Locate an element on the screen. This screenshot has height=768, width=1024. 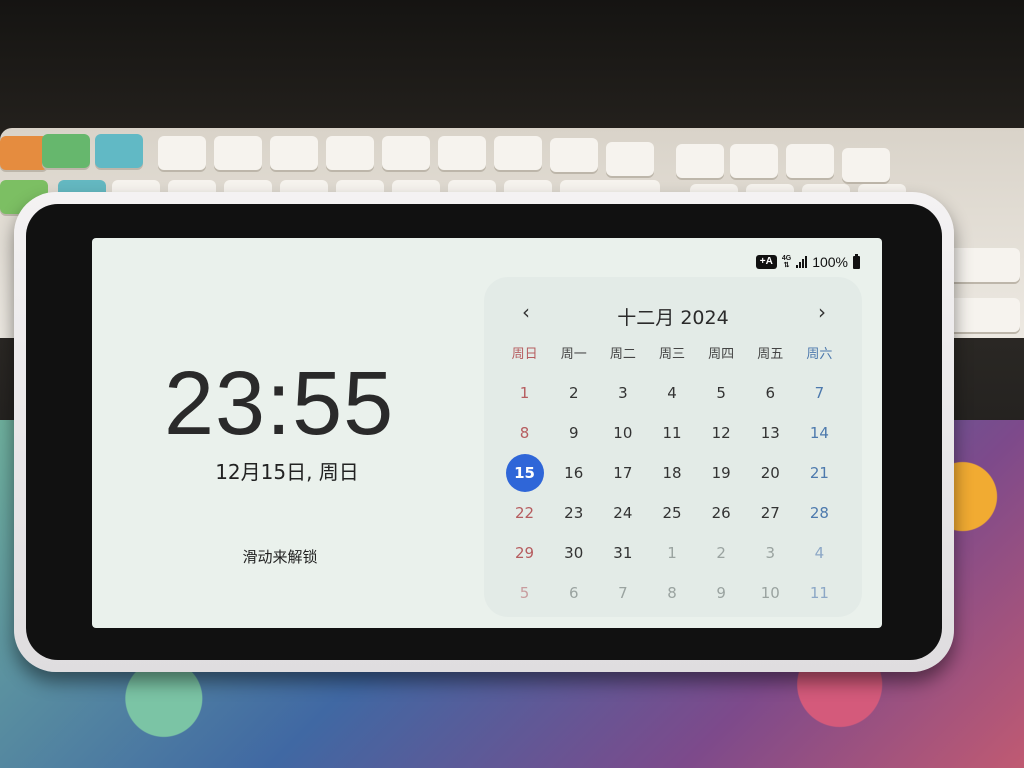
calendar-day: 24 is located at coordinates (622, 513).